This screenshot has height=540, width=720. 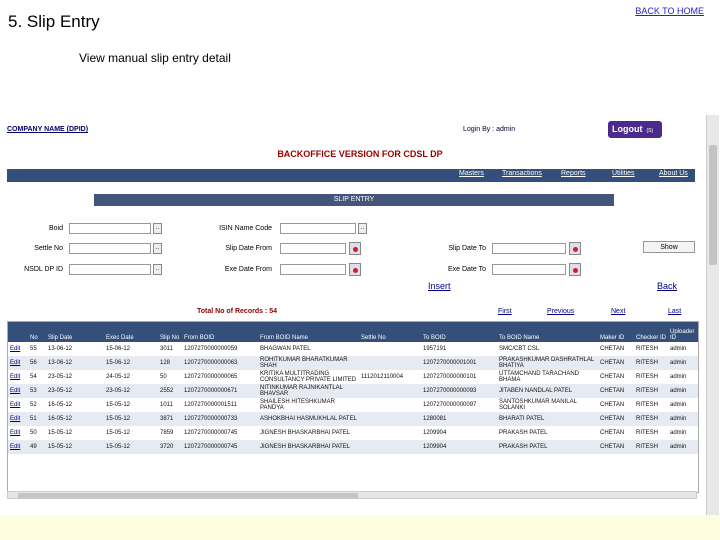 I want to click on exe-date-to-label: Exe Date To, so click(x=466, y=269).